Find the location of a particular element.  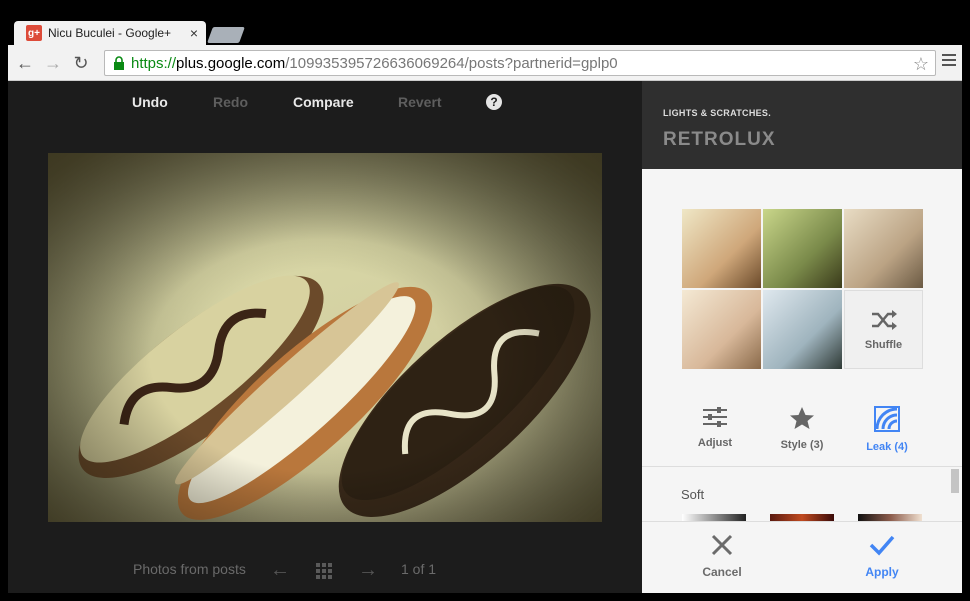

bookmark-star-icon: ☆ is located at coordinates (921, 64).